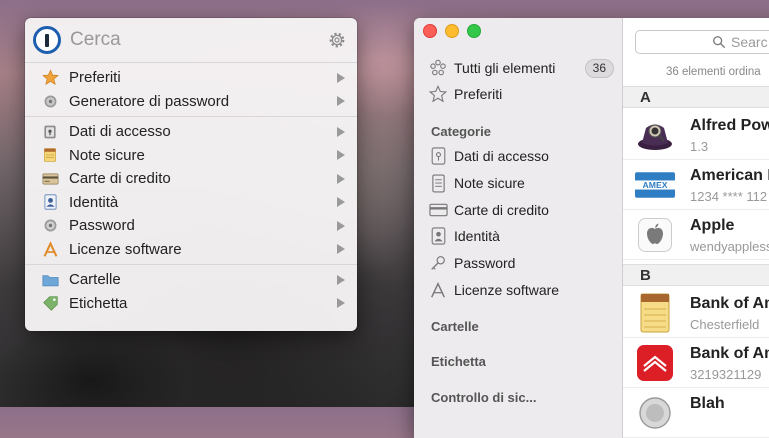  Describe the element at coordinates (489, 183) in the screenshot. I see `sidebar-item-label: Note sicure` at that location.